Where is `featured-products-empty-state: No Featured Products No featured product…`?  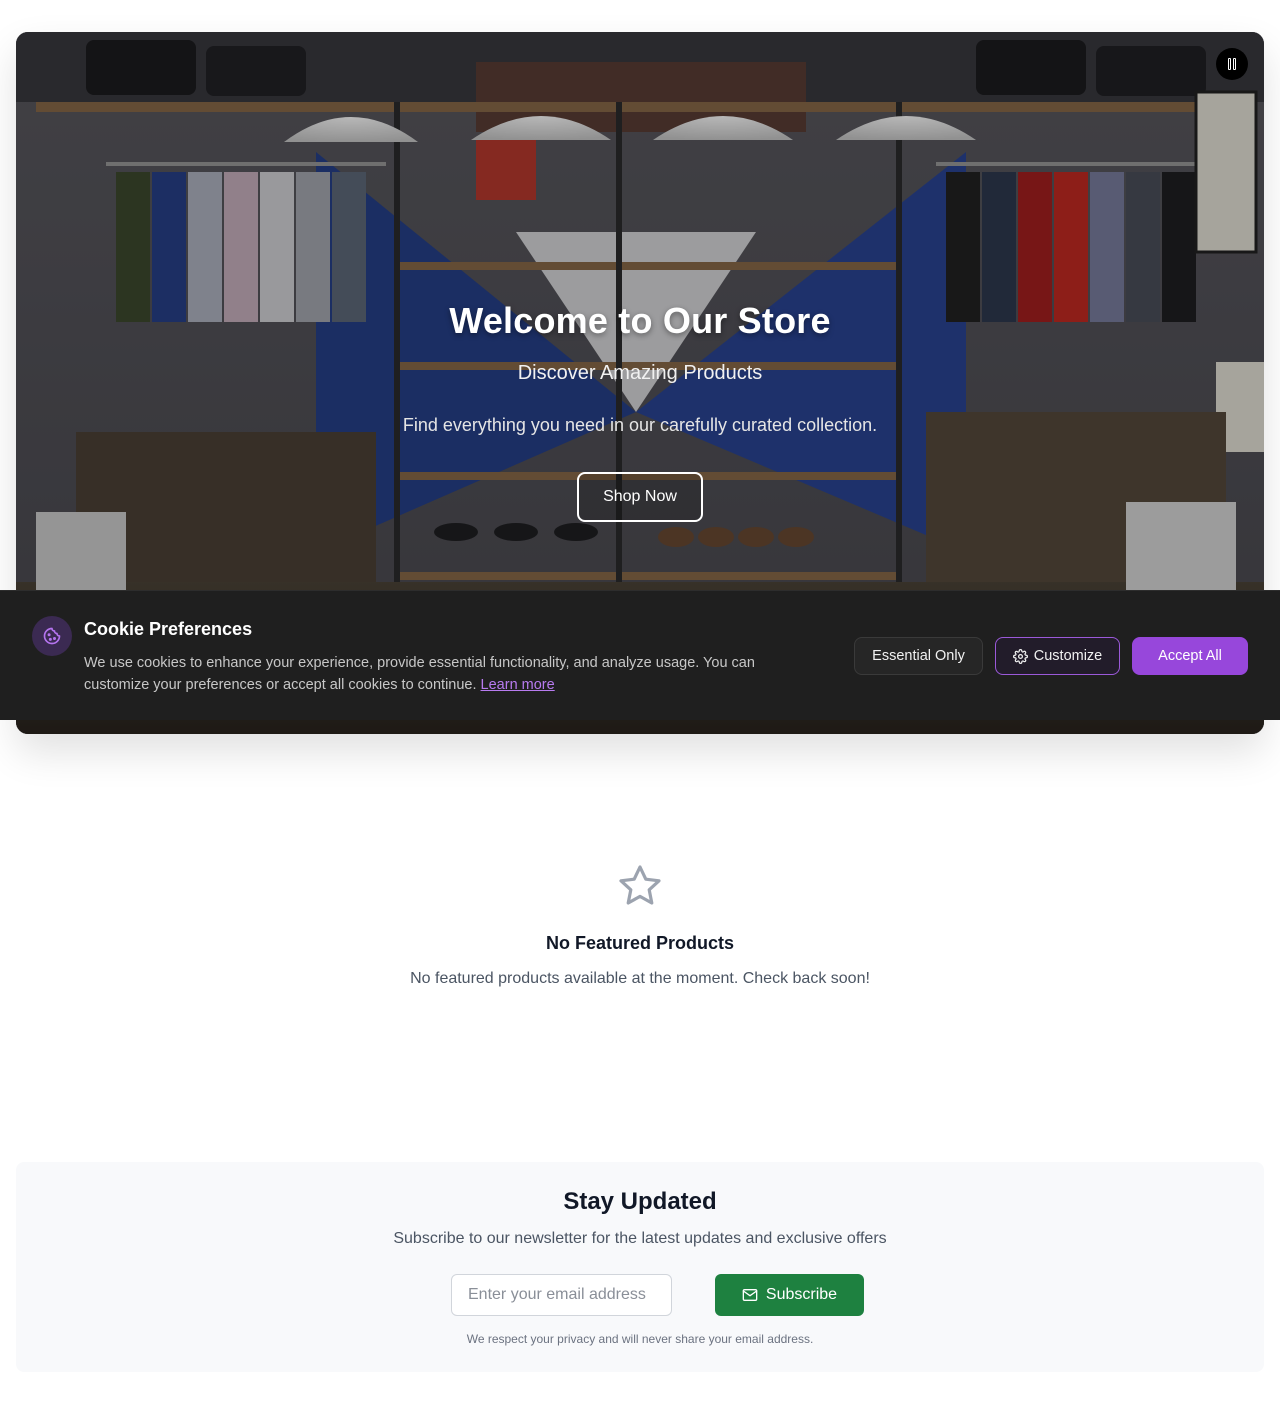
featured-products-empty-state: No Featured Products No featured product… is located at coordinates (640, 925).